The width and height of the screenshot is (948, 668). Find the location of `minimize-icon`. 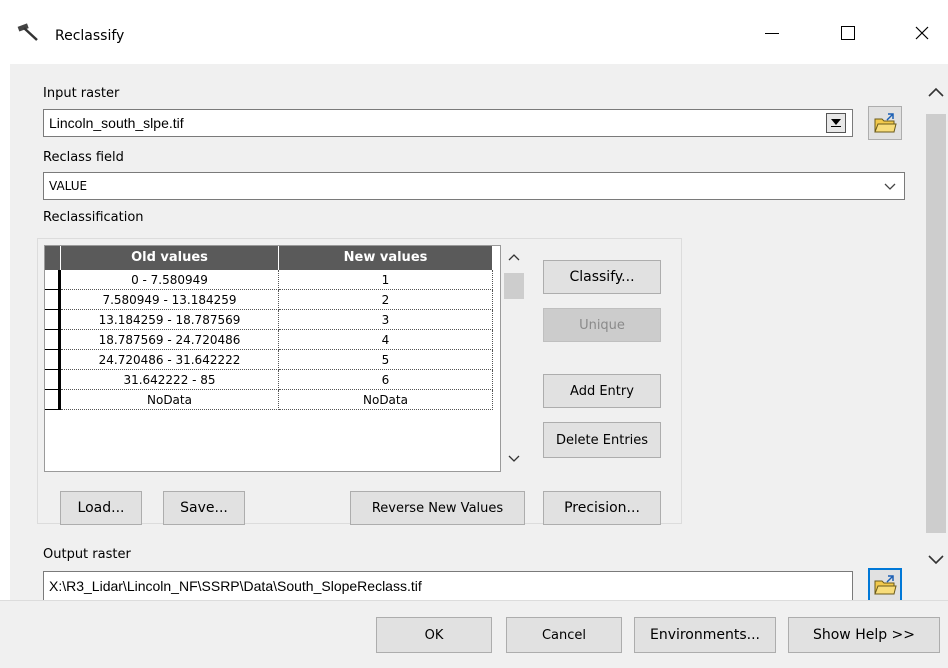

minimize-icon is located at coordinates (772, 33).